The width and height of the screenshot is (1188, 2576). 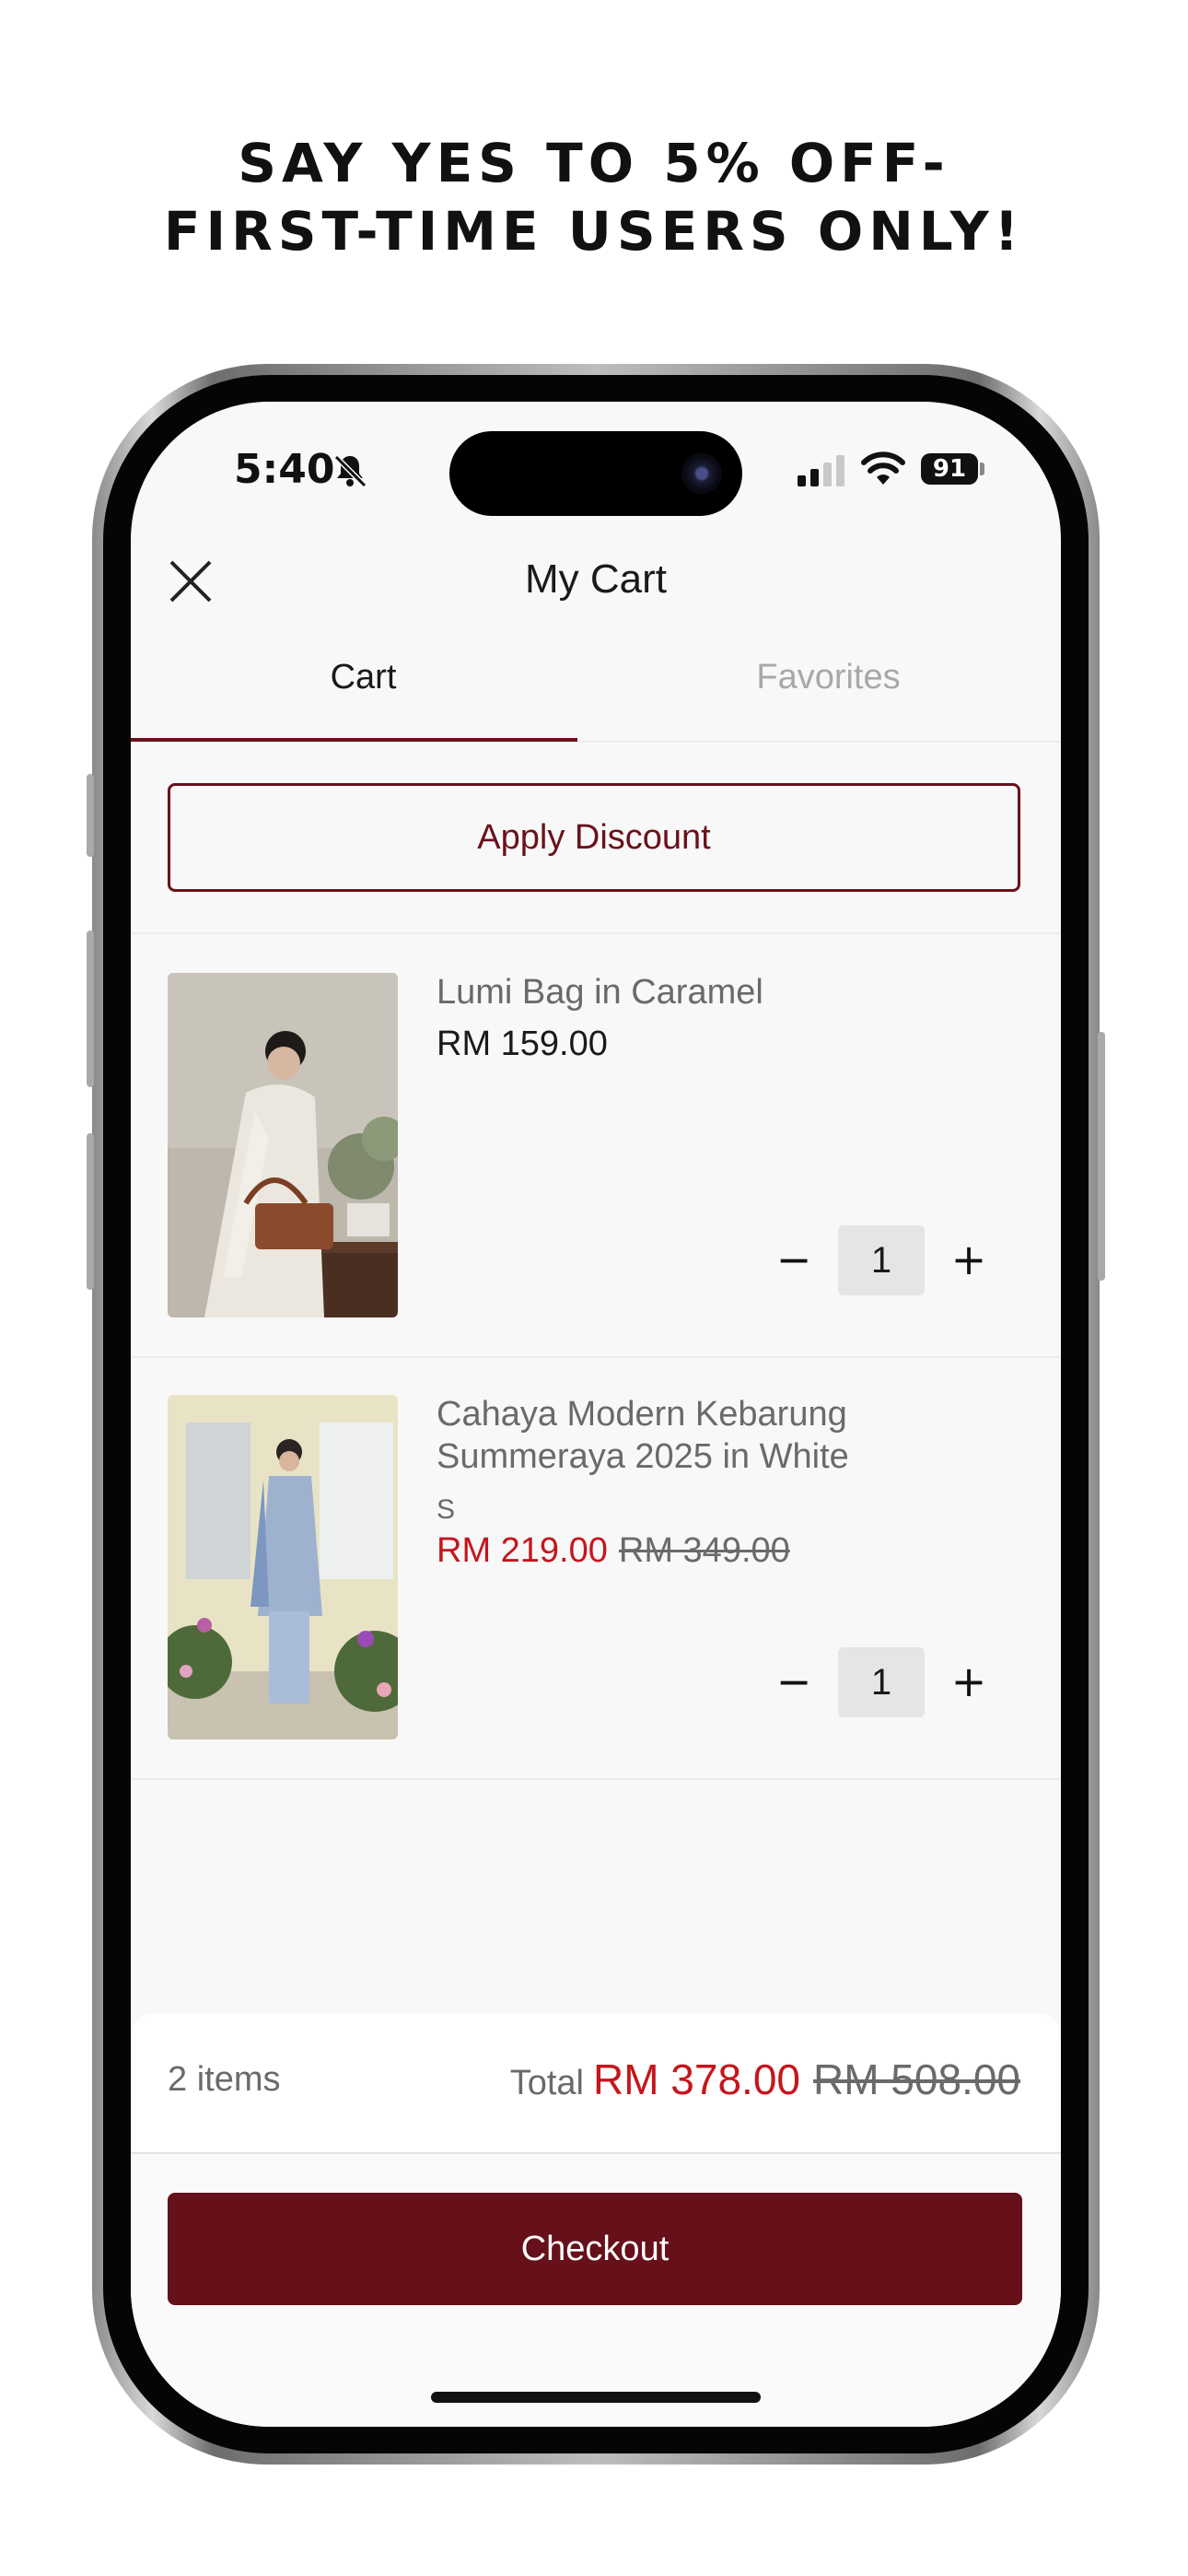 What do you see at coordinates (546, 2083) in the screenshot?
I see `total-label: Total` at bounding box center [546, 2083].